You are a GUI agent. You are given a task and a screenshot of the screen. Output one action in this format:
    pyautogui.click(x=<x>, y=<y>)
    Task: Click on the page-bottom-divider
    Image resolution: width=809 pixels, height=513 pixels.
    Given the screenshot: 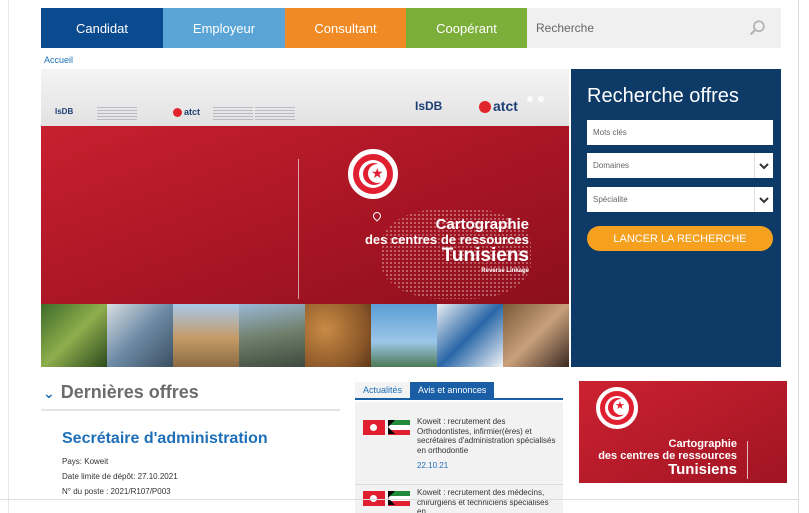 What is the action you would take?
    pyautogui.click(x=399, y=499)
    